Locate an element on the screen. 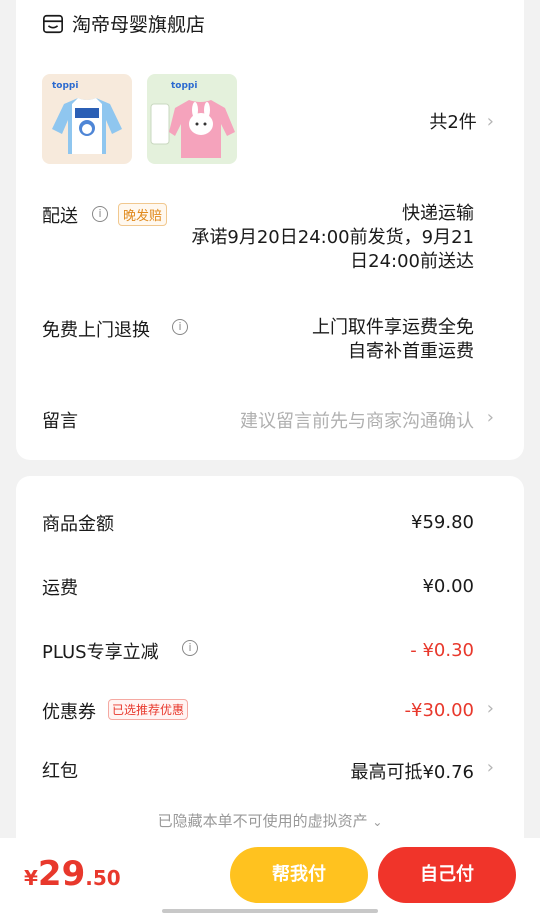 Image resolution: width=540 pixels, height=913 pixels. help-me-pay-button: 帮我付 is located at coordinates (299, 875).